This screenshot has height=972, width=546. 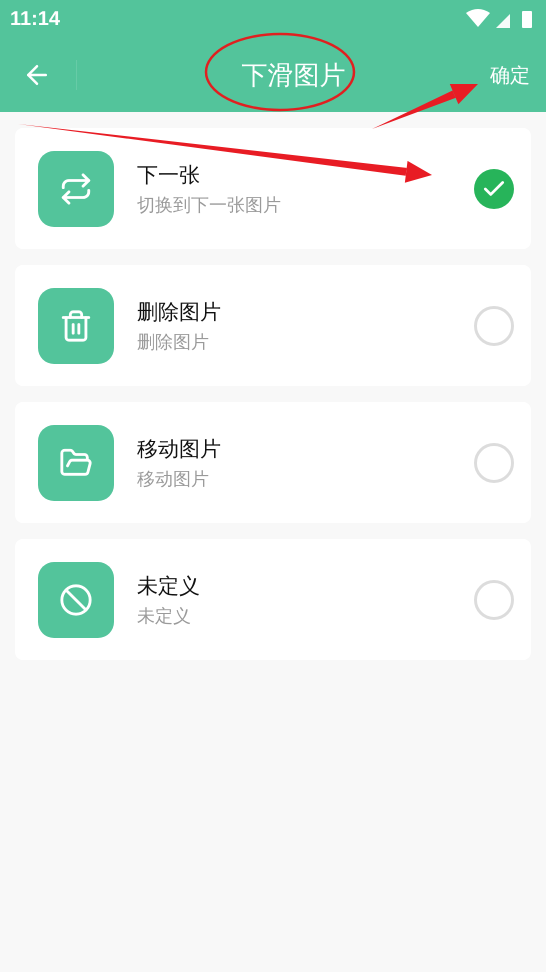 I want to click on option-title: 下一张, so click(x=169, y=175).